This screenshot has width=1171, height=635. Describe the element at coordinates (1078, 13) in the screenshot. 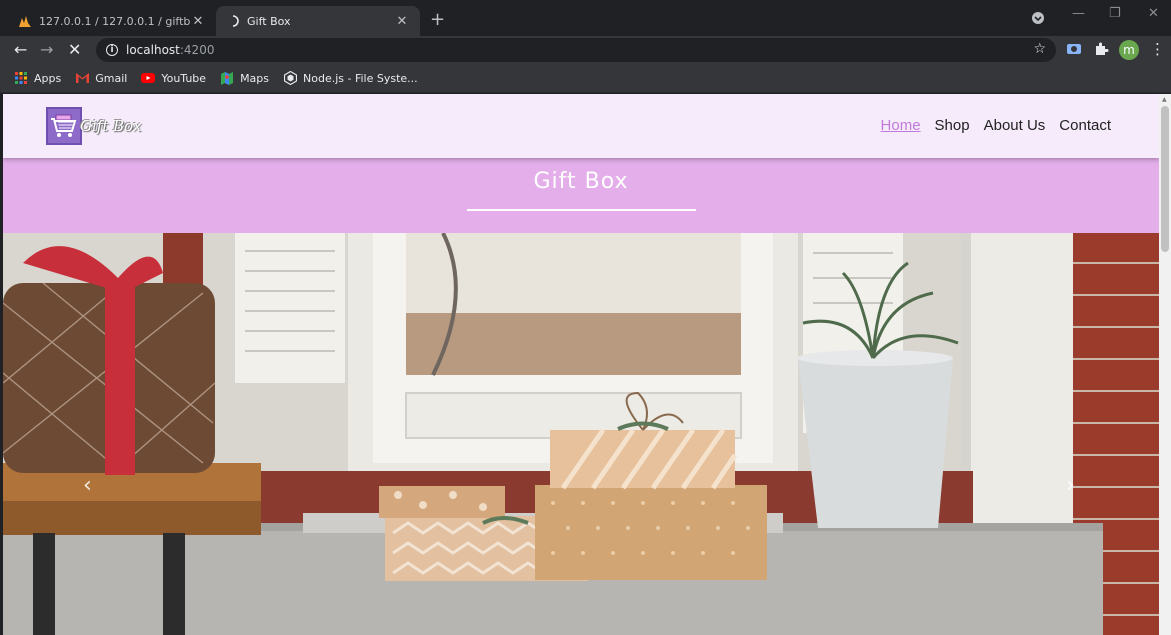

I see `minimize-icon: —` at that location.